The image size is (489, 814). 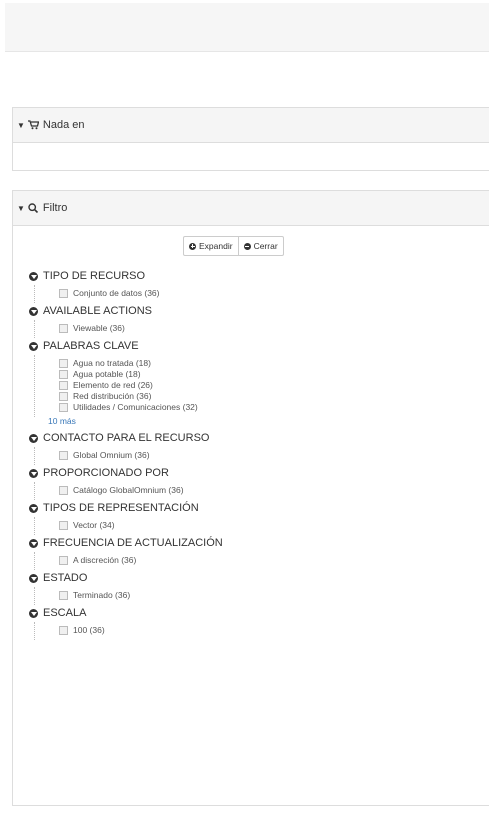 What do you see at coordinates (112, 363) in the screenshot?
I see `facet-option-label: Agua no tratada (18)` at bounding box center [112, 363].